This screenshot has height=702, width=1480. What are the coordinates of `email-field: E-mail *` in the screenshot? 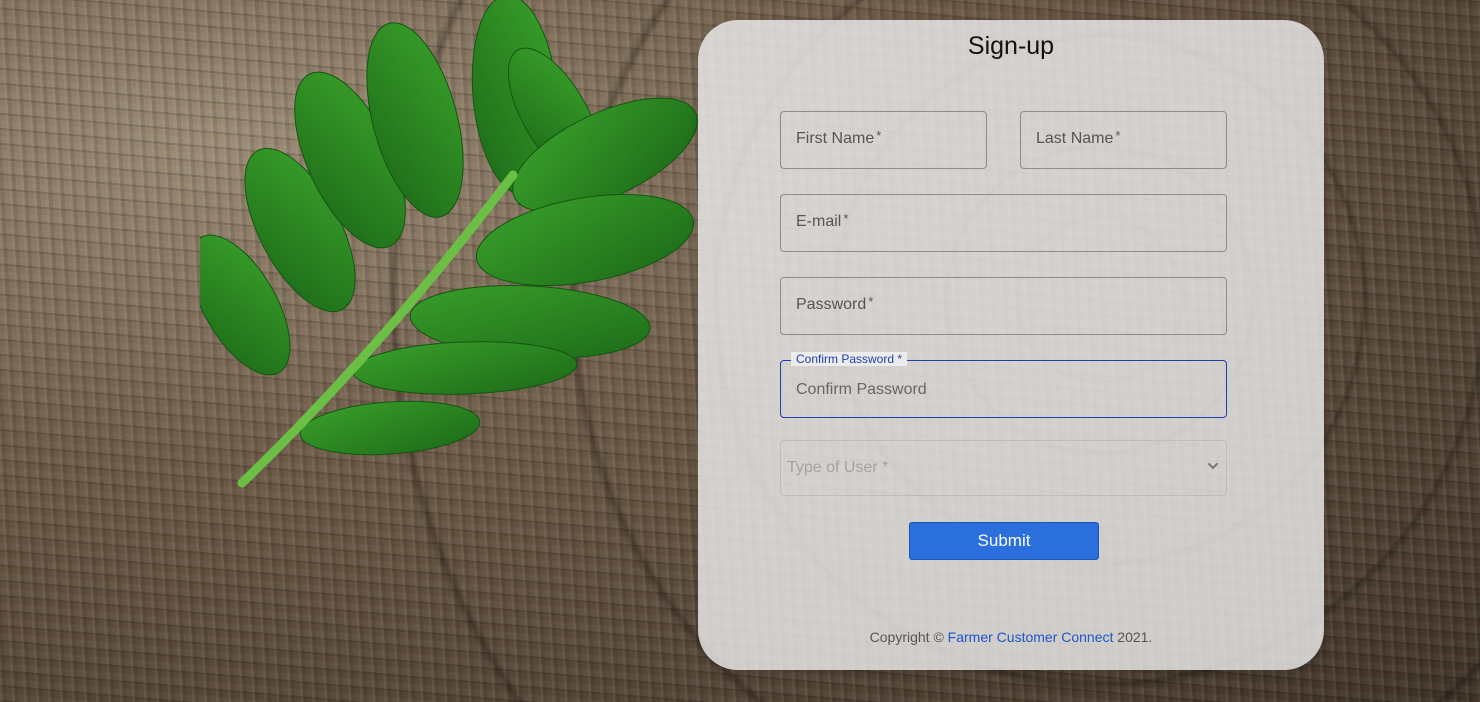 It's located at (1003, 223).